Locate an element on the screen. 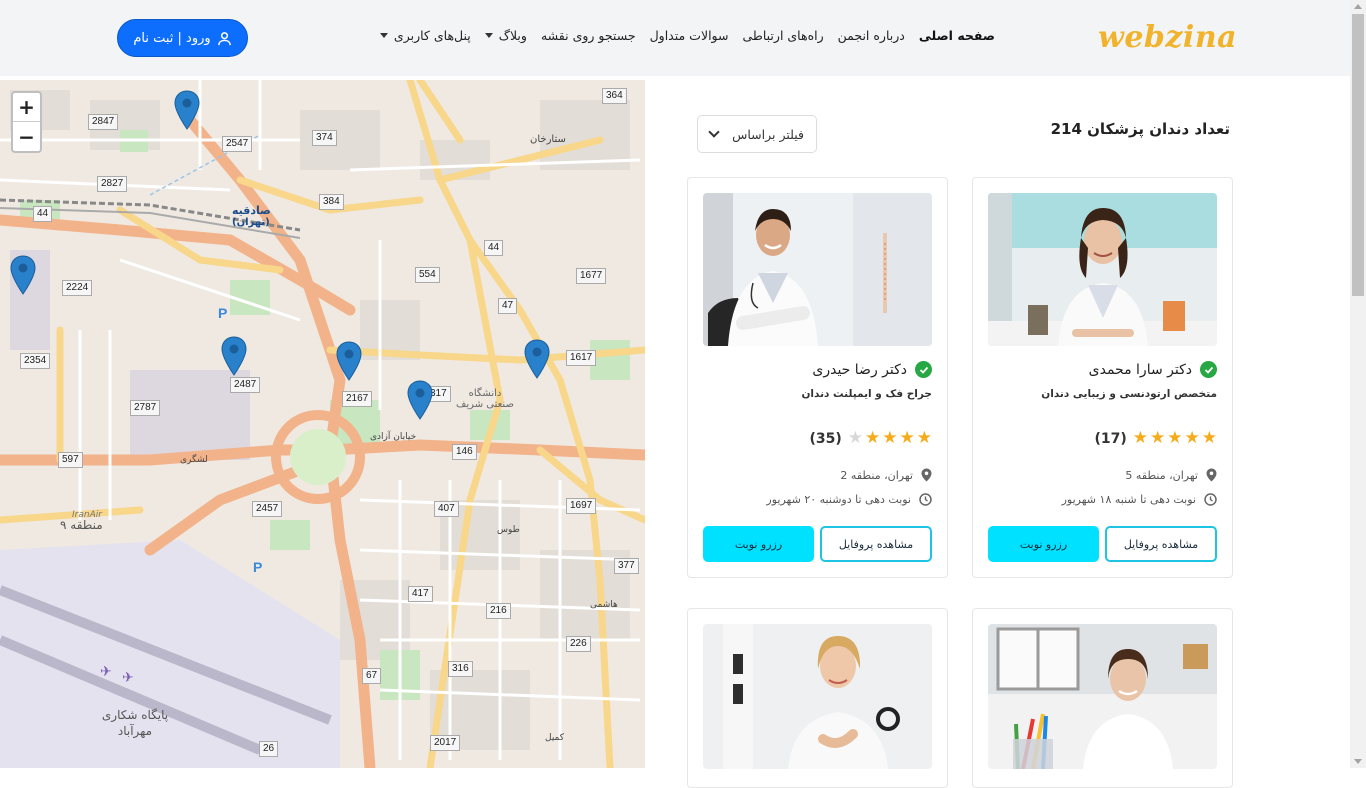 Image resolution: width=1366 pixels, height=788 pixels. route-shield: 2017 is located at coordinates (445, 743).